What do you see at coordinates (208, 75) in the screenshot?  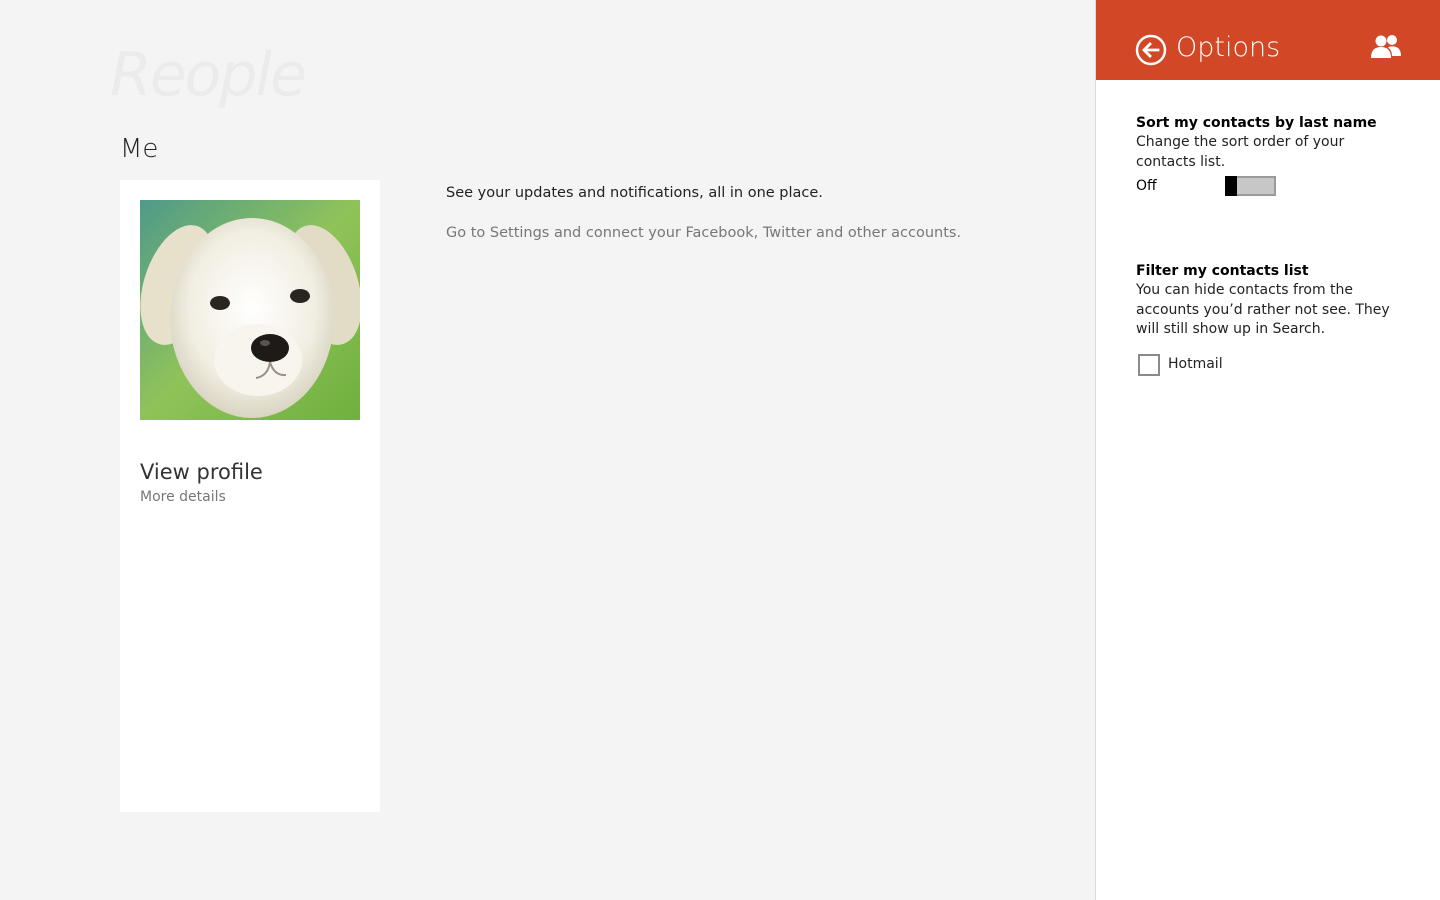 I see `app-faint-title: Reople` at bounding box center [208, 75].